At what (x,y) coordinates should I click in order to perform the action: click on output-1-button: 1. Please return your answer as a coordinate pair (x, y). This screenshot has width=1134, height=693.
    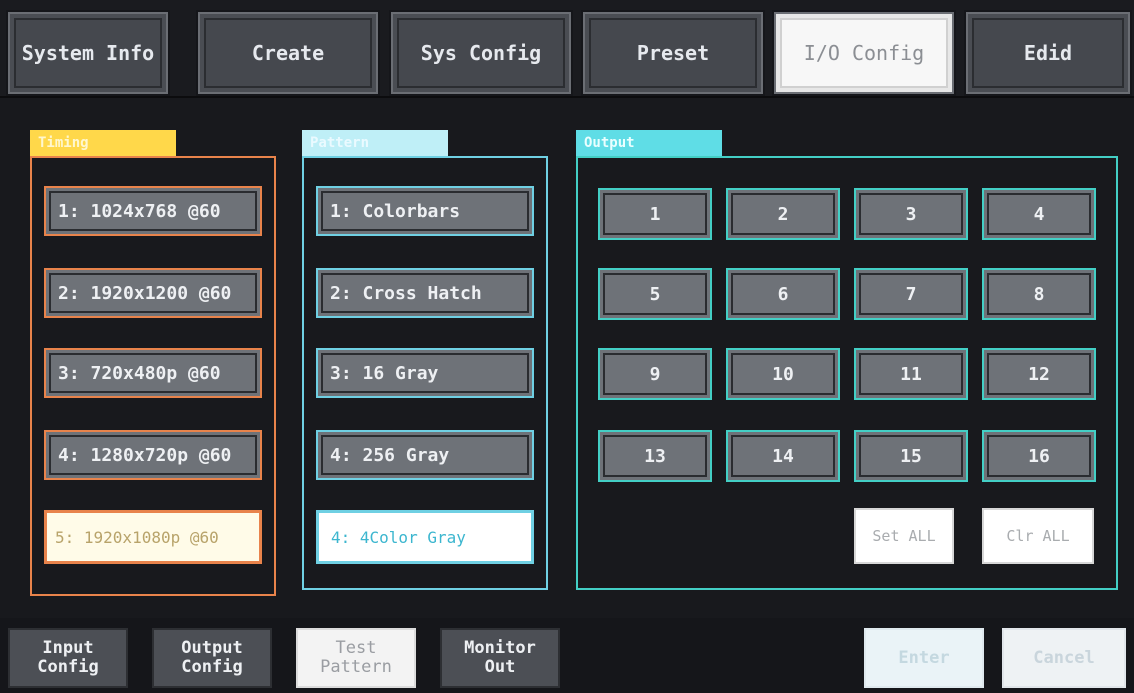
    Looking at the image, I should click on (655, 214).